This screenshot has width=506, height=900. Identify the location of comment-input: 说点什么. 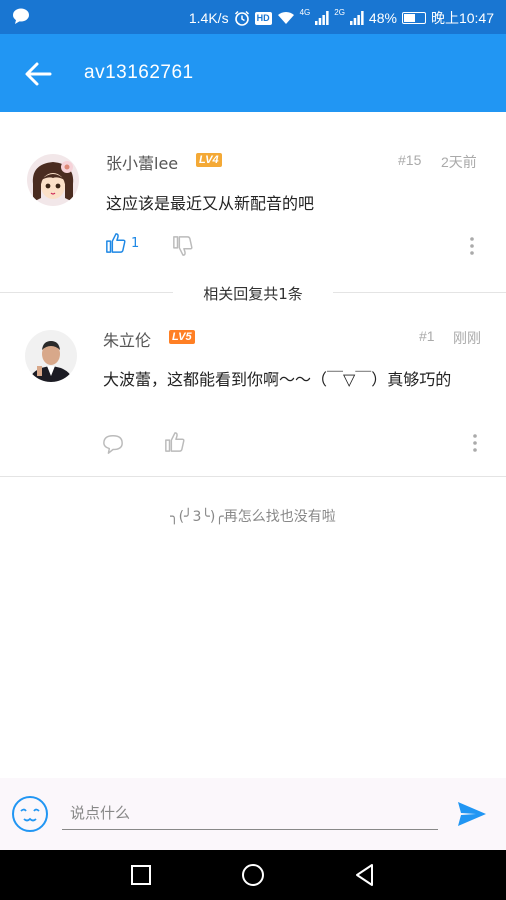
(250, 813).